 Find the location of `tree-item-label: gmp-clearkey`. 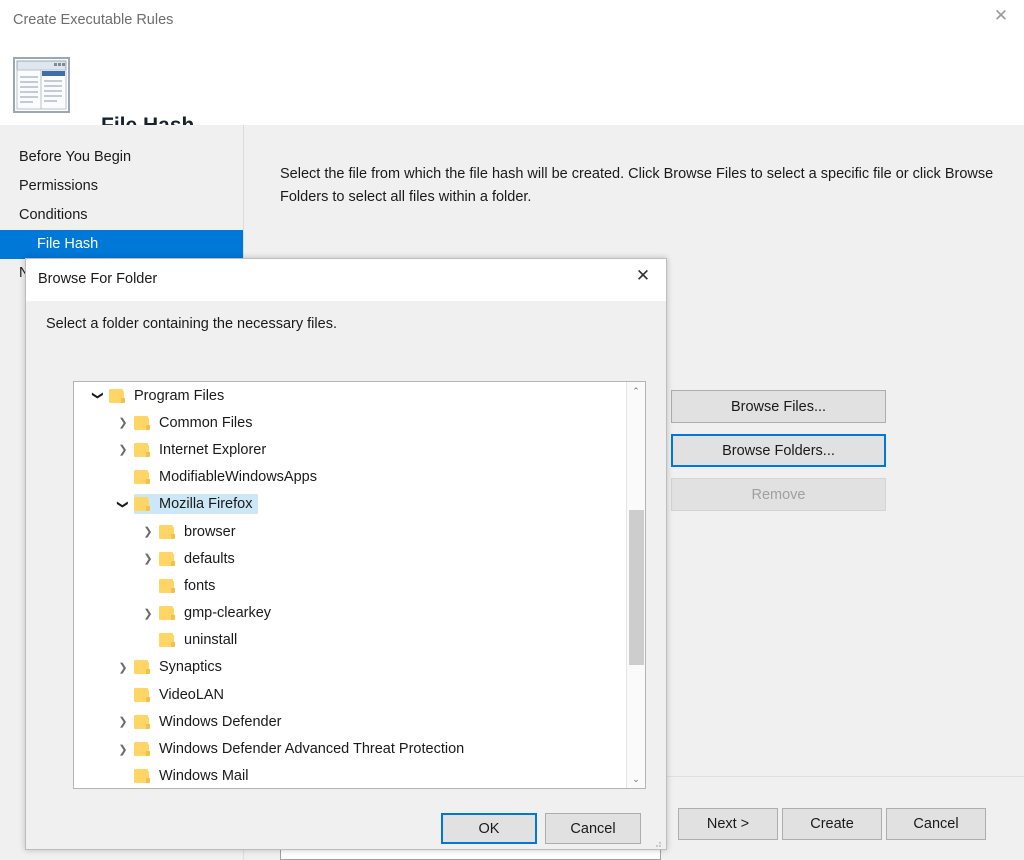

tree-item-label: gmp-clearkey is located at coordinates (228, 613).